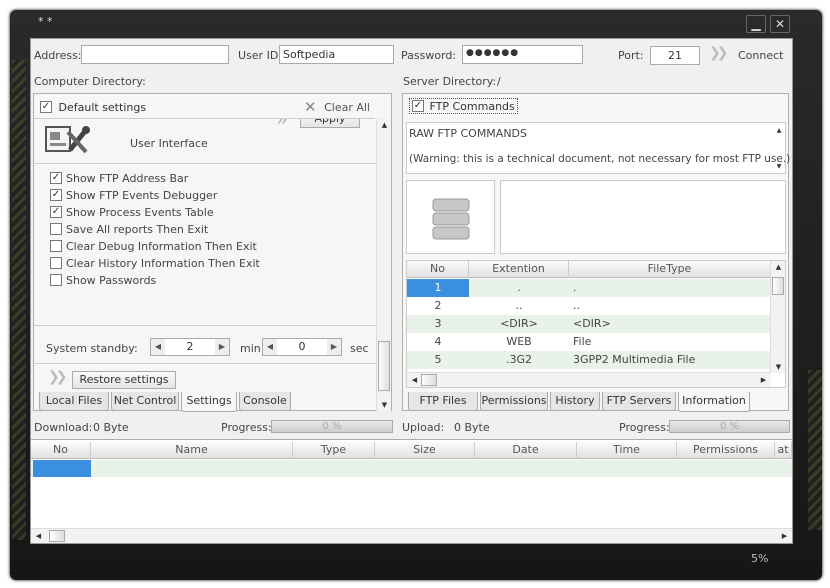 This screenshot has width=830, height=588. What do you see at coordinates (756, 24) in the screenshot?
I see `minimize-button: ▁` at bounding box center [756, 24].